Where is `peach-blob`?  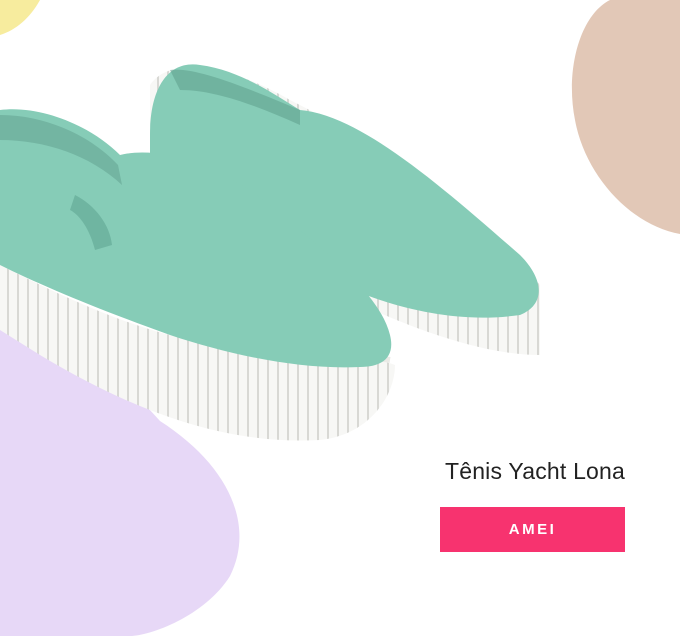 peach-blob is located at coordinates (625, 117).